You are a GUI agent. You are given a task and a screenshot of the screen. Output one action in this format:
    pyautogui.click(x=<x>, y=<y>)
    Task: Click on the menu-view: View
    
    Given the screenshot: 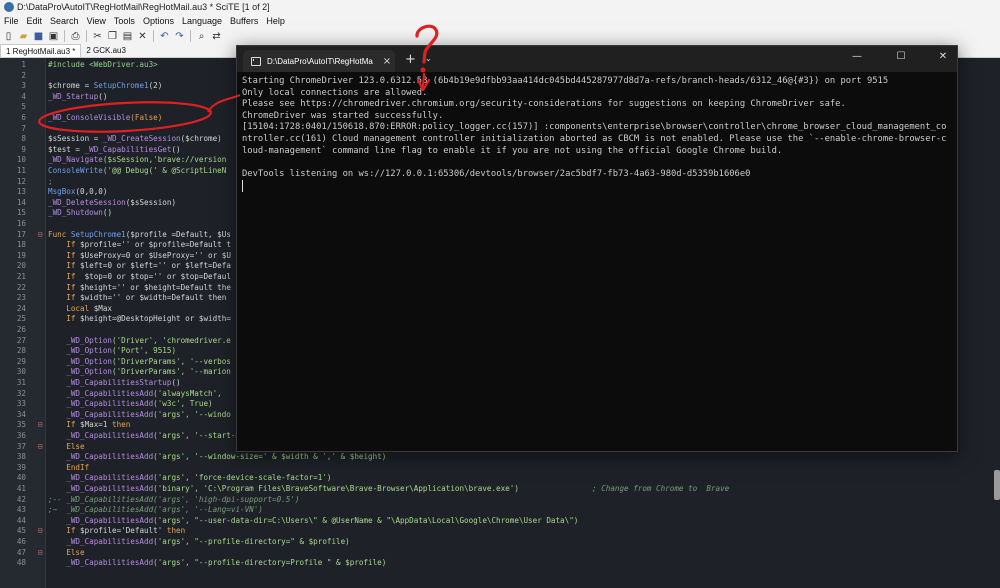 What is the action you would take?
    pyautogui.click(x=96, y=21)
    